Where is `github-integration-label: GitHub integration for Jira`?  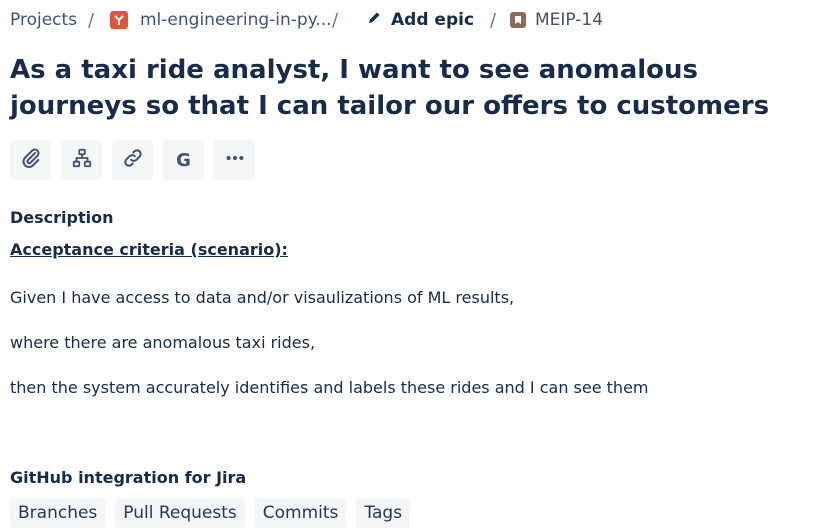
github-integration-label: GitHub integration for Jira is located at coordinates (128, 477).